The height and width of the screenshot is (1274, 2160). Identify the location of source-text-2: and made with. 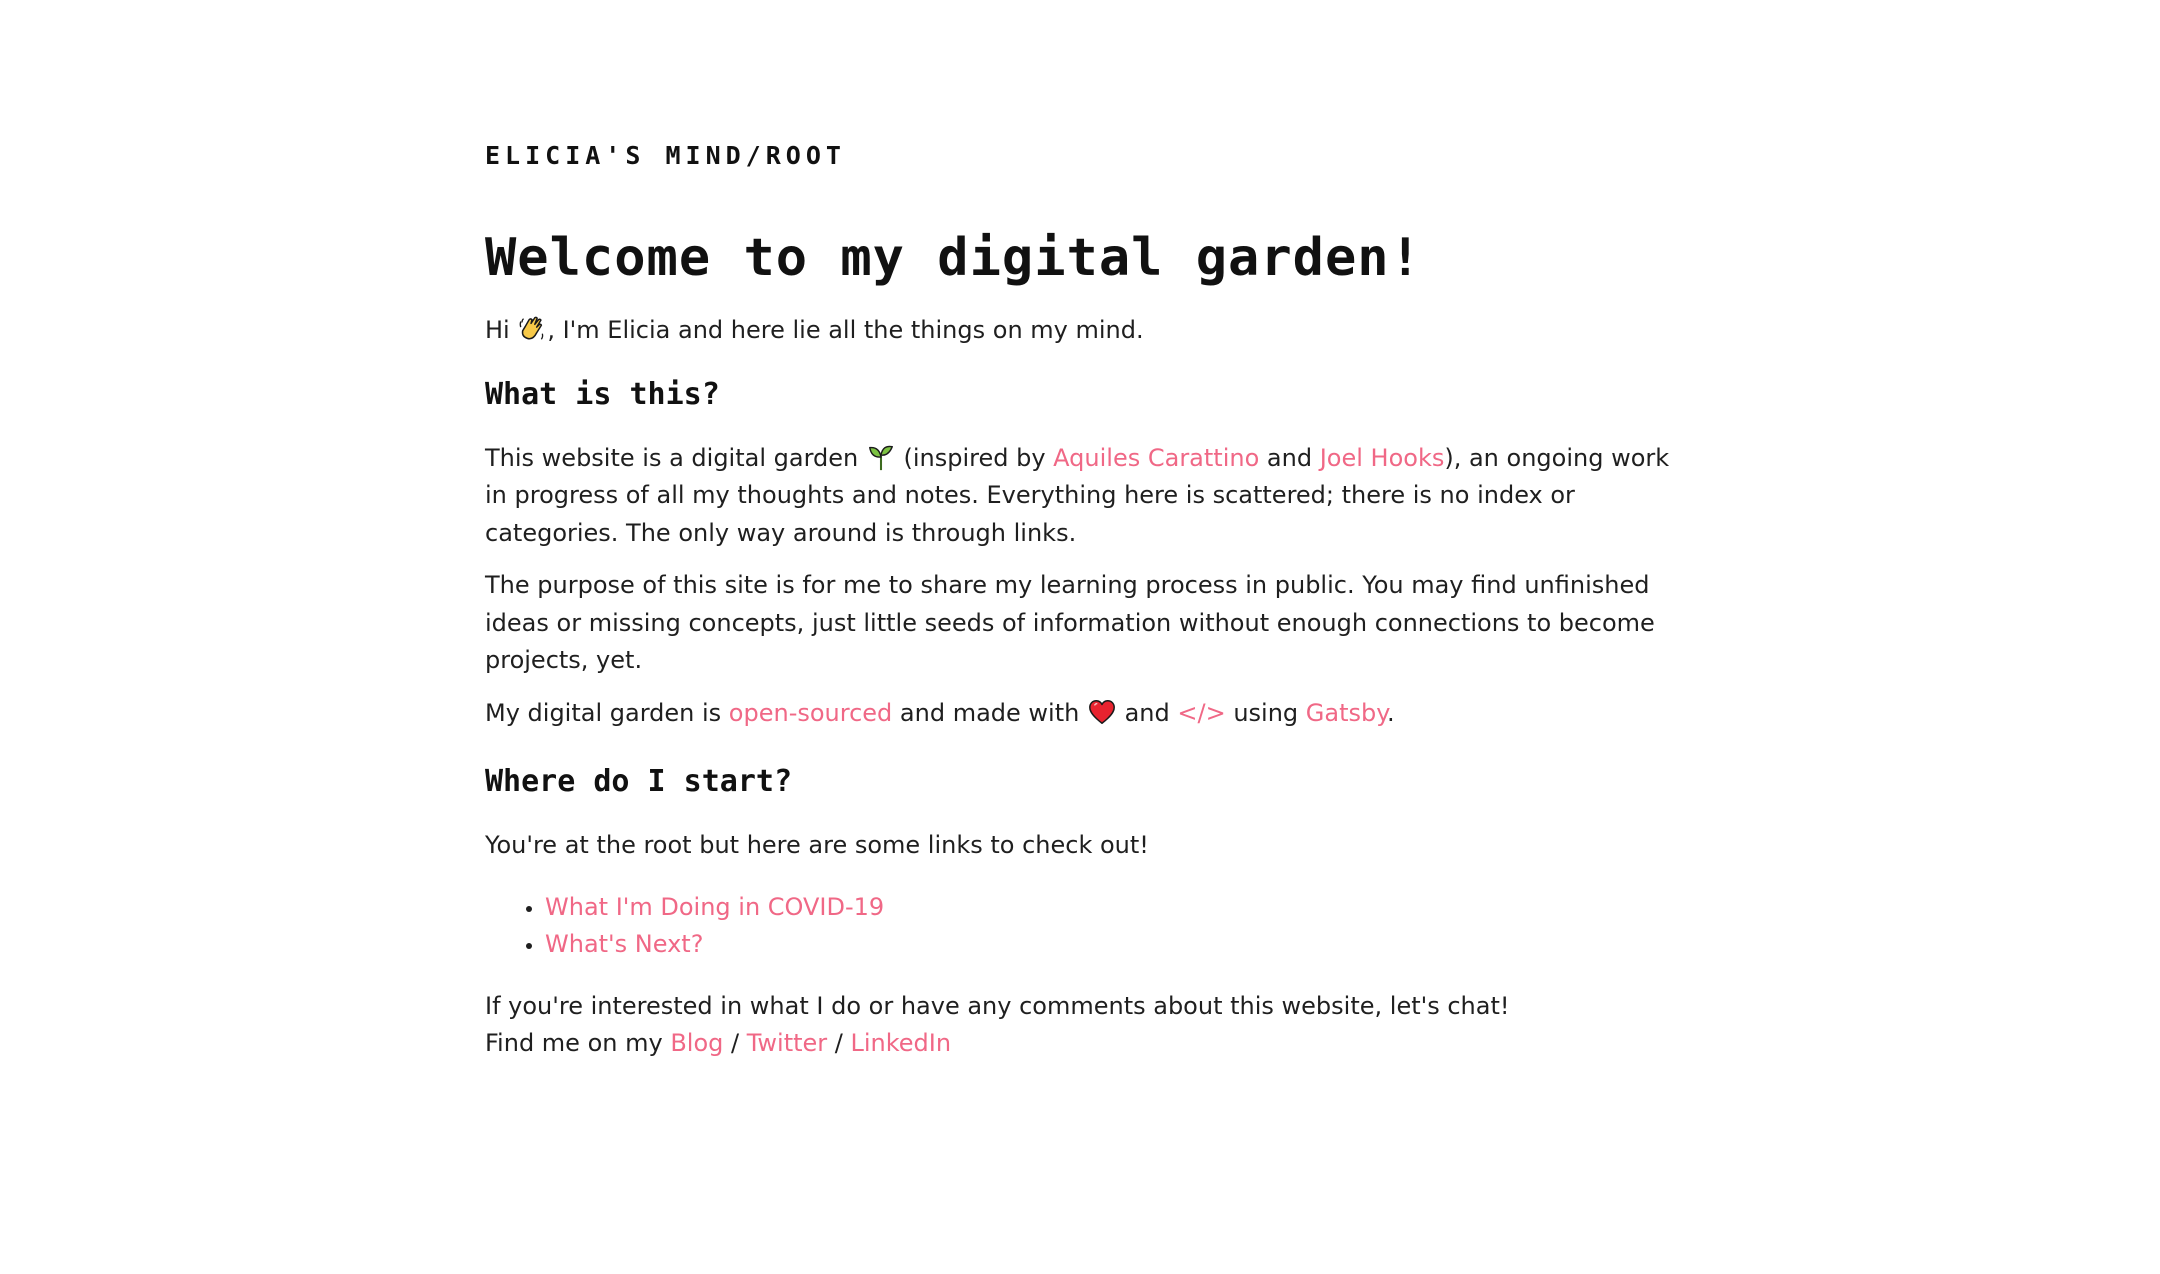
(989, 712).